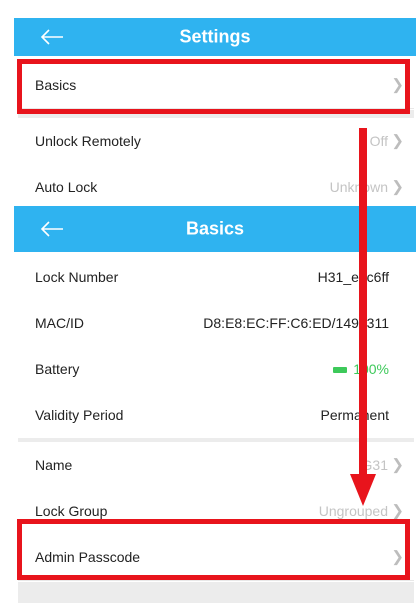  What do you see at coordinates (66, 187) in the screenshot?
I see `settings-item-label: Auto Lock` at bounding box center [66, 187].